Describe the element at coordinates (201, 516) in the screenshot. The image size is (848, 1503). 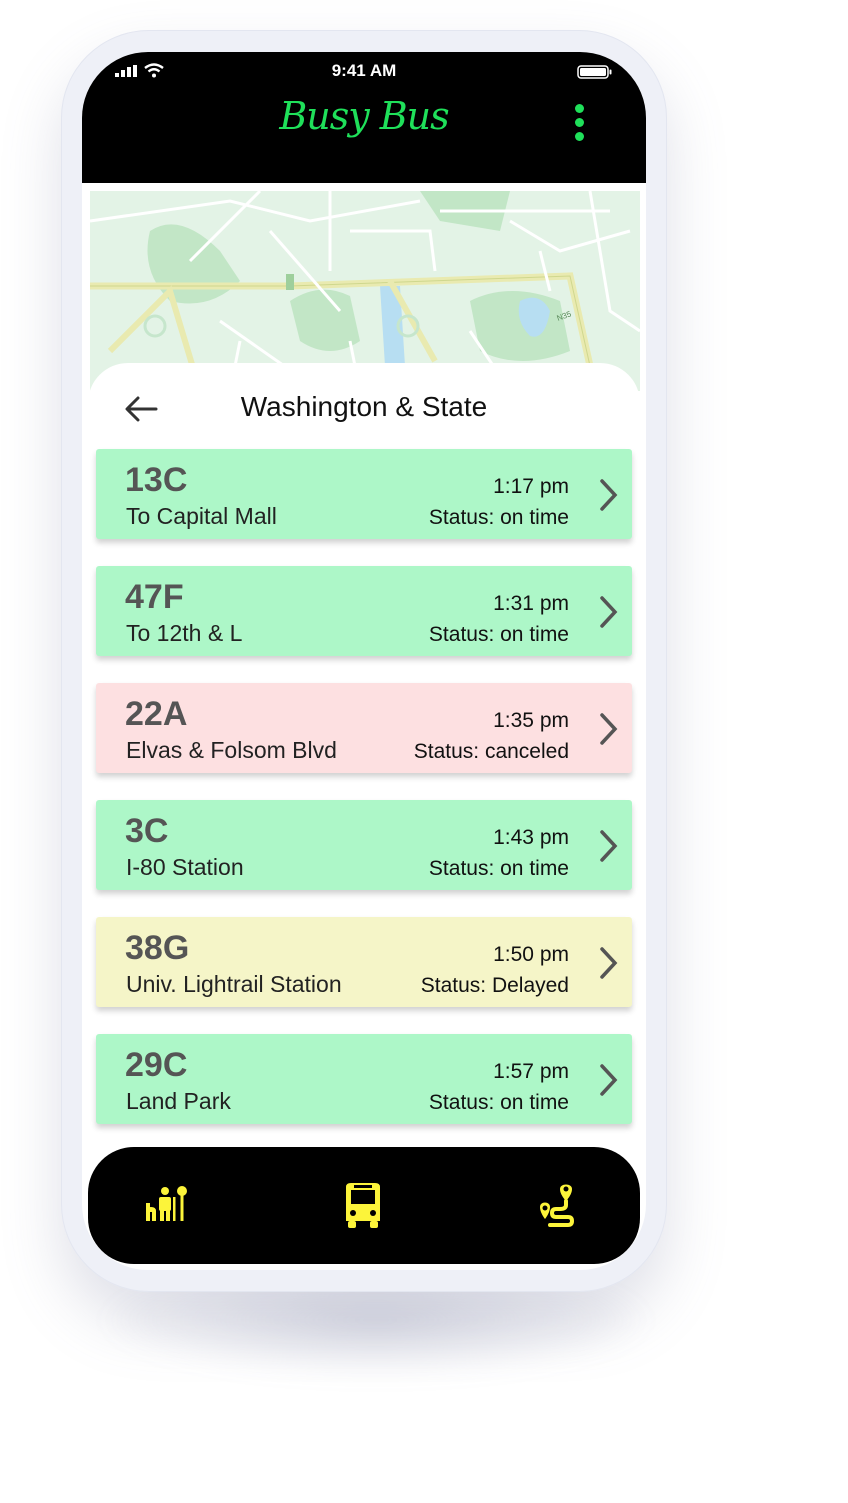
I see `route-destination: To Capital Mall` at that location.